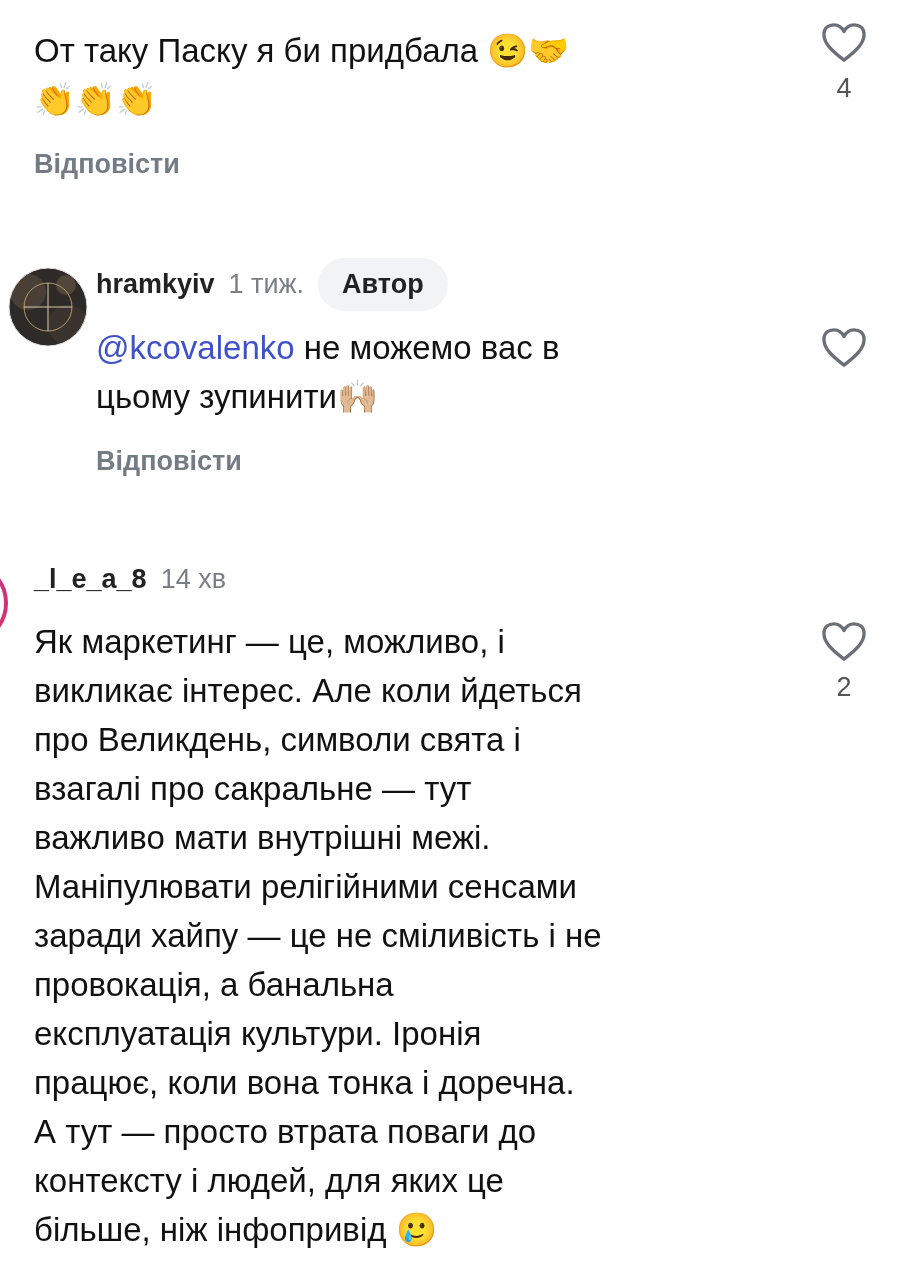 This screenshot has width=914, height=1280. I want to click on comment-text: цьому зупинити🙌🏼, so click(237, 396).